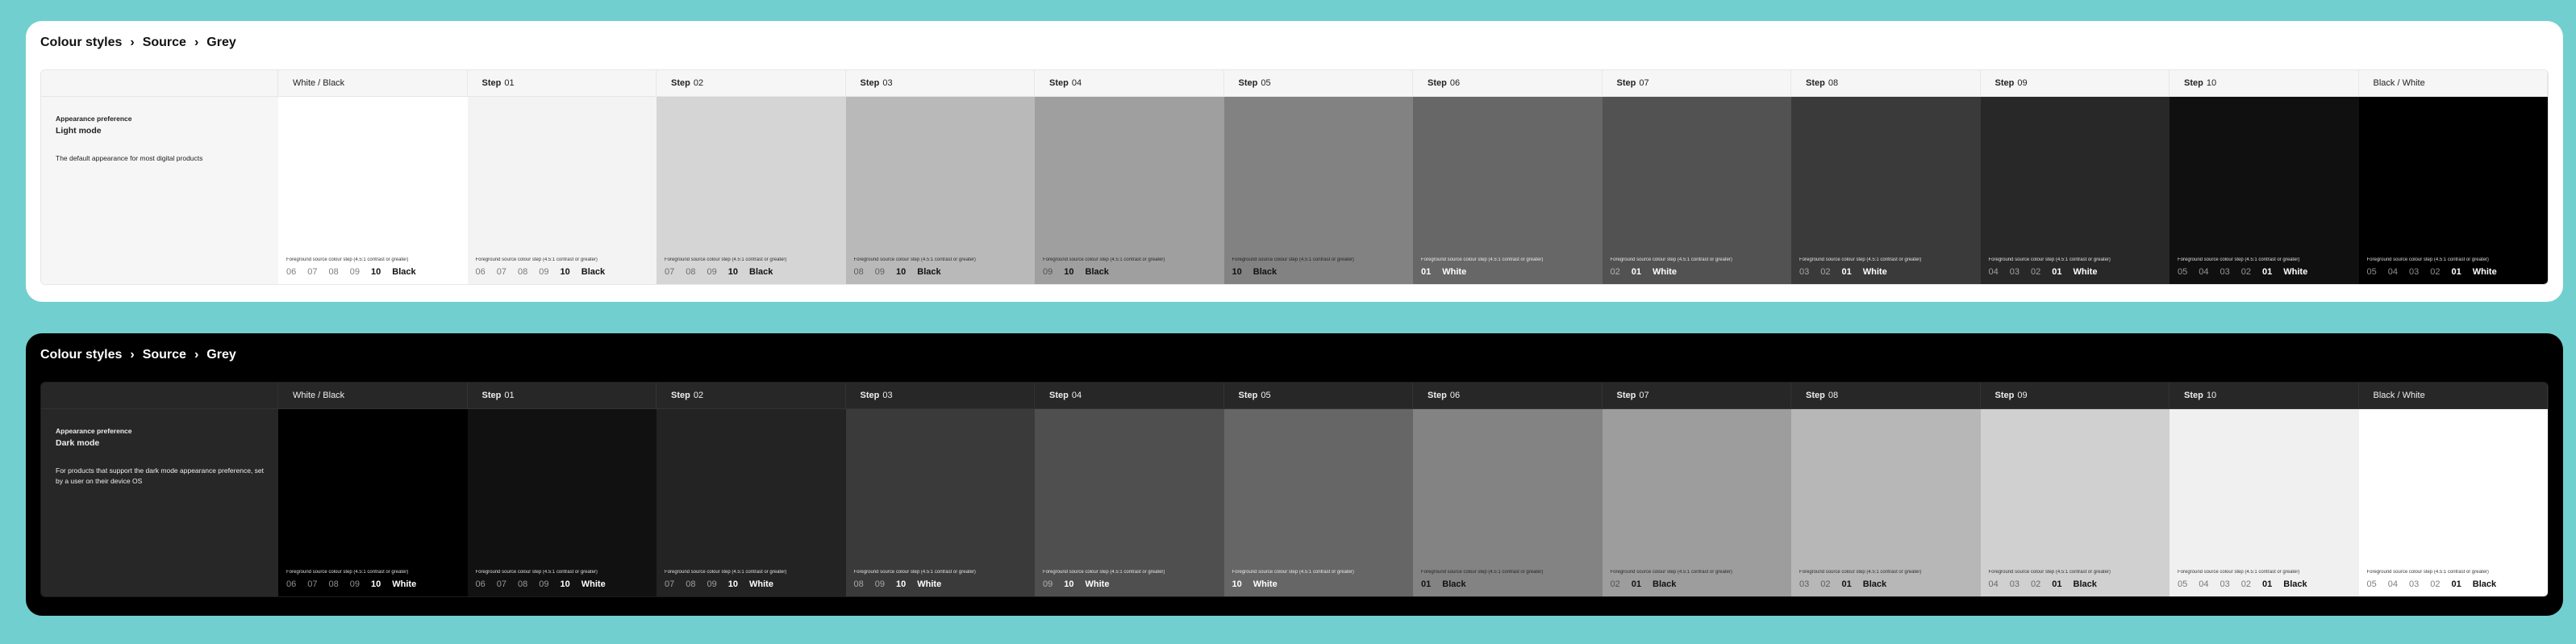  What do you see at coordinates (2043, 584) in the screenshot?
I see `foreground-steps: 04 03 02 01 Black` at bounding box center [2043, 584].